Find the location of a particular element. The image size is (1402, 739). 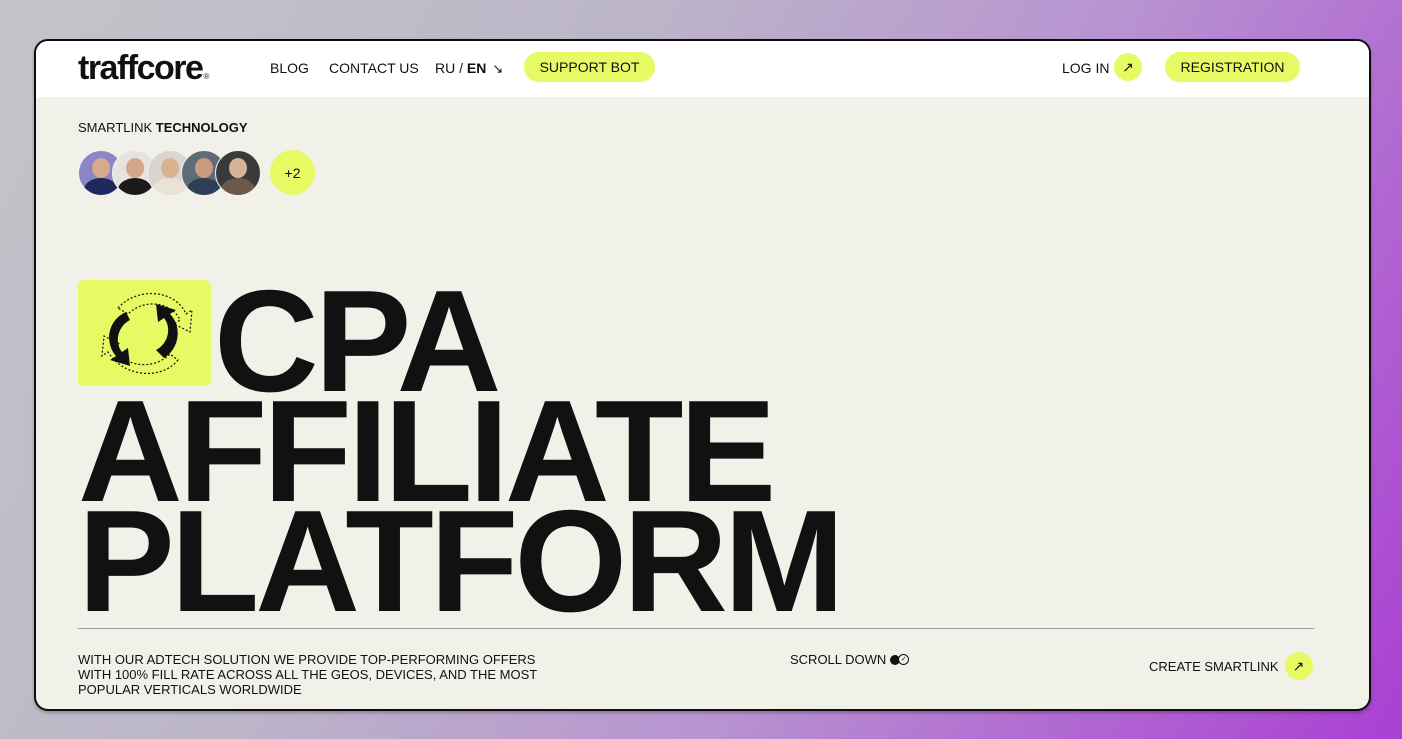

eyebrow-light: SMARTLINK is located at coordinates (117, 127).